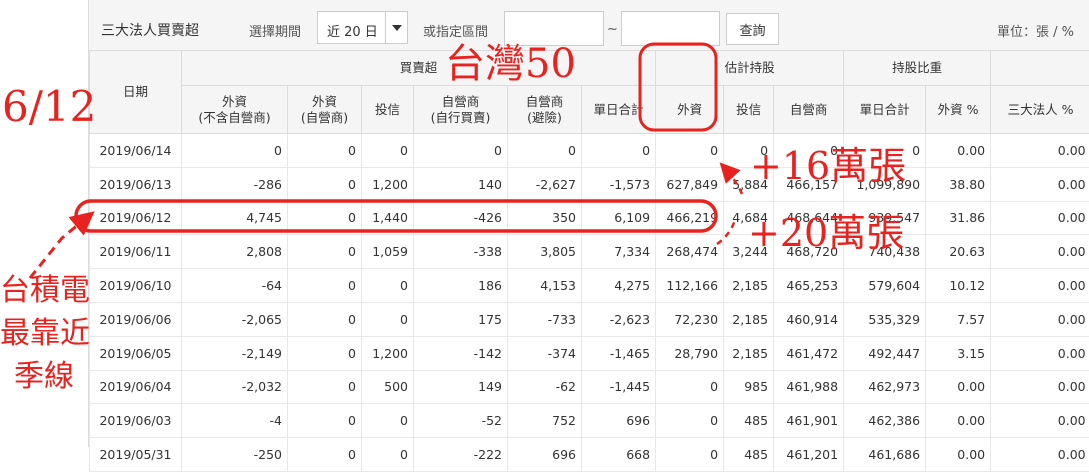 The height and width of the screenshot is (472, 1089). I want to click on cell-value: 1,200, so click(388, 184).